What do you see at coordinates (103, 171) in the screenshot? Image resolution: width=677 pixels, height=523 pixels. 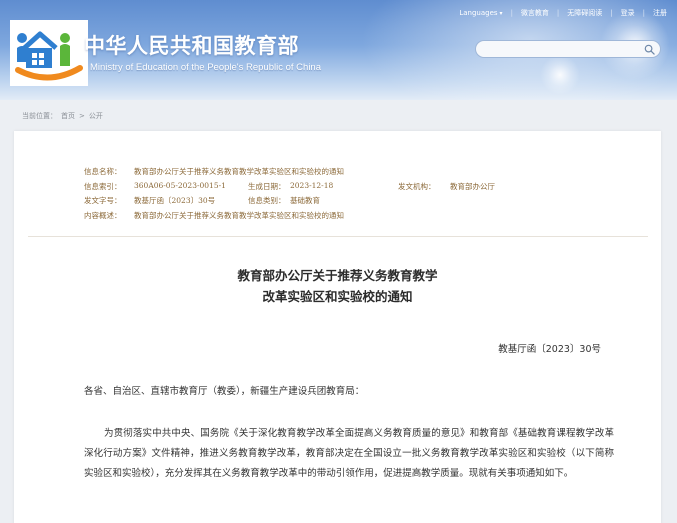 I see `info-name-label: 信息名称：` at bounding box center [103, 171].